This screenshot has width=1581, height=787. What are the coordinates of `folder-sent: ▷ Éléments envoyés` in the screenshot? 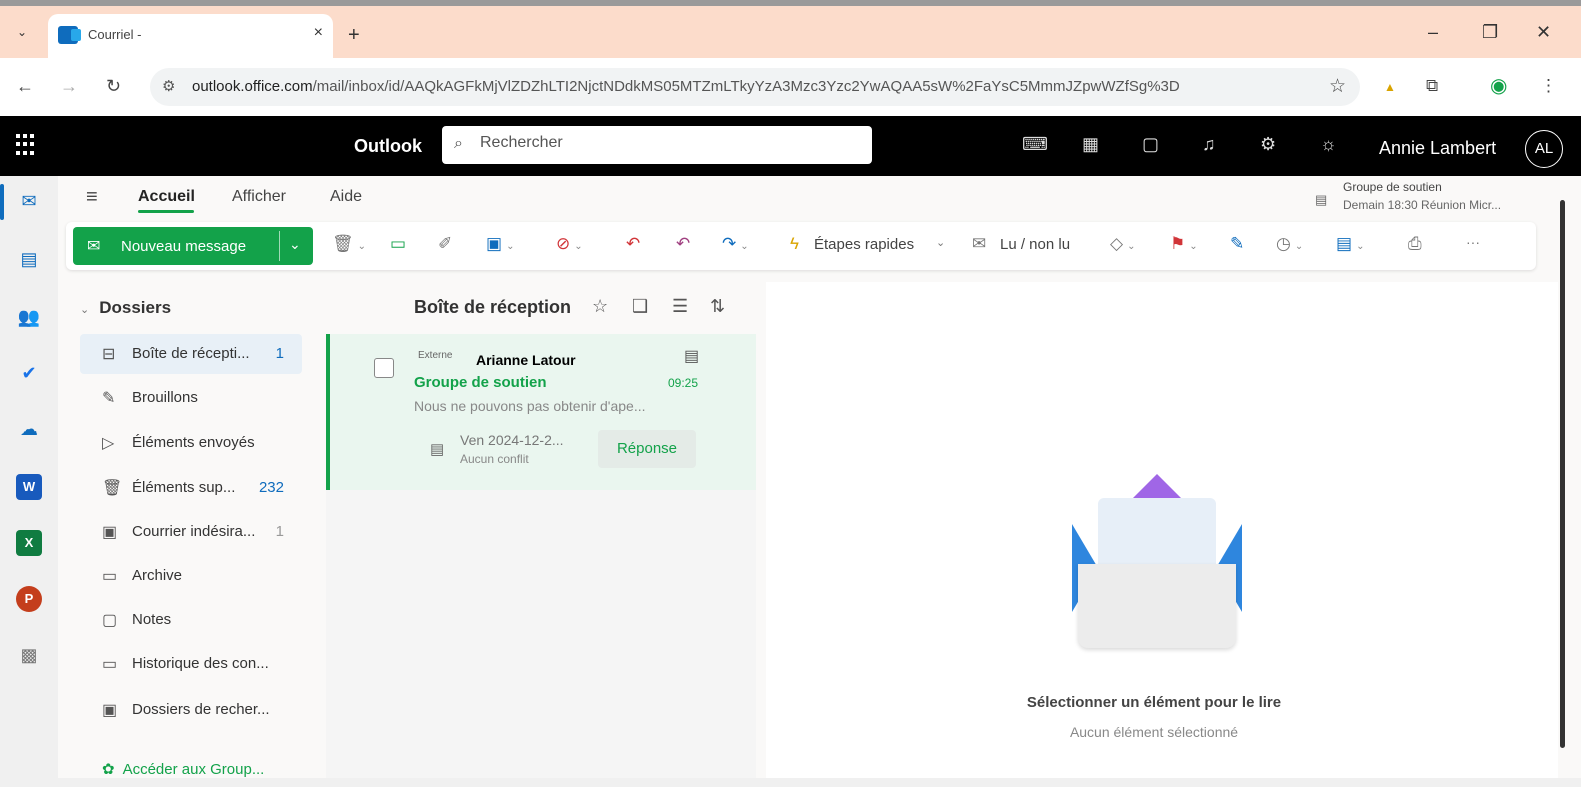 It's located at (191, 443).